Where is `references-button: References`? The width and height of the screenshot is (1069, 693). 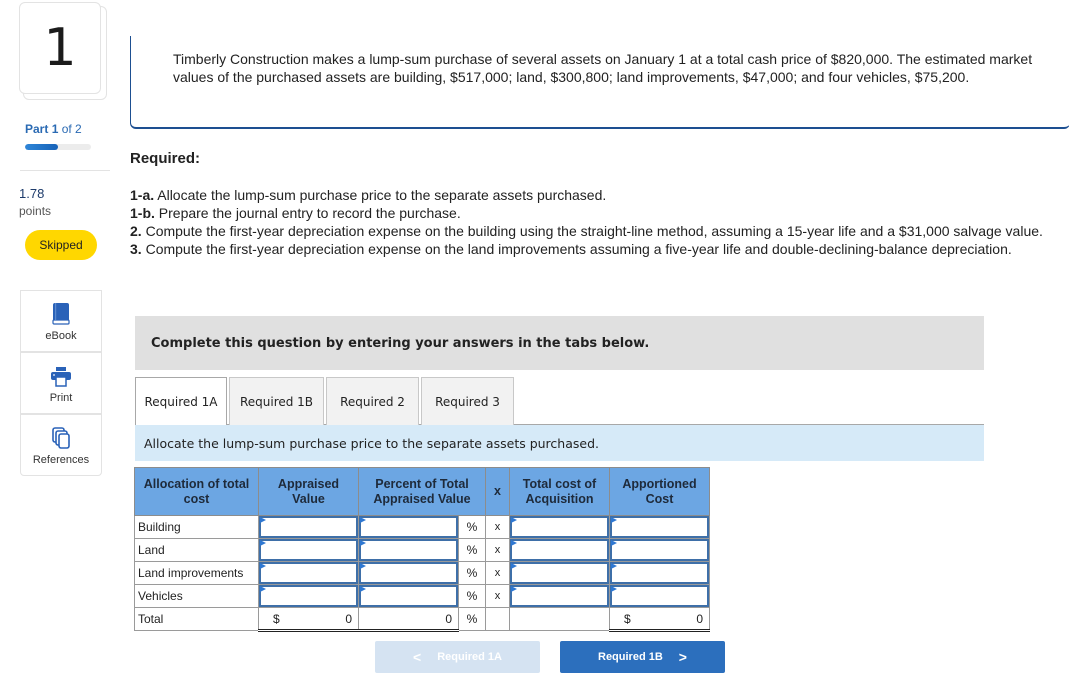 references-button: References is located at coordinates (61, 445).